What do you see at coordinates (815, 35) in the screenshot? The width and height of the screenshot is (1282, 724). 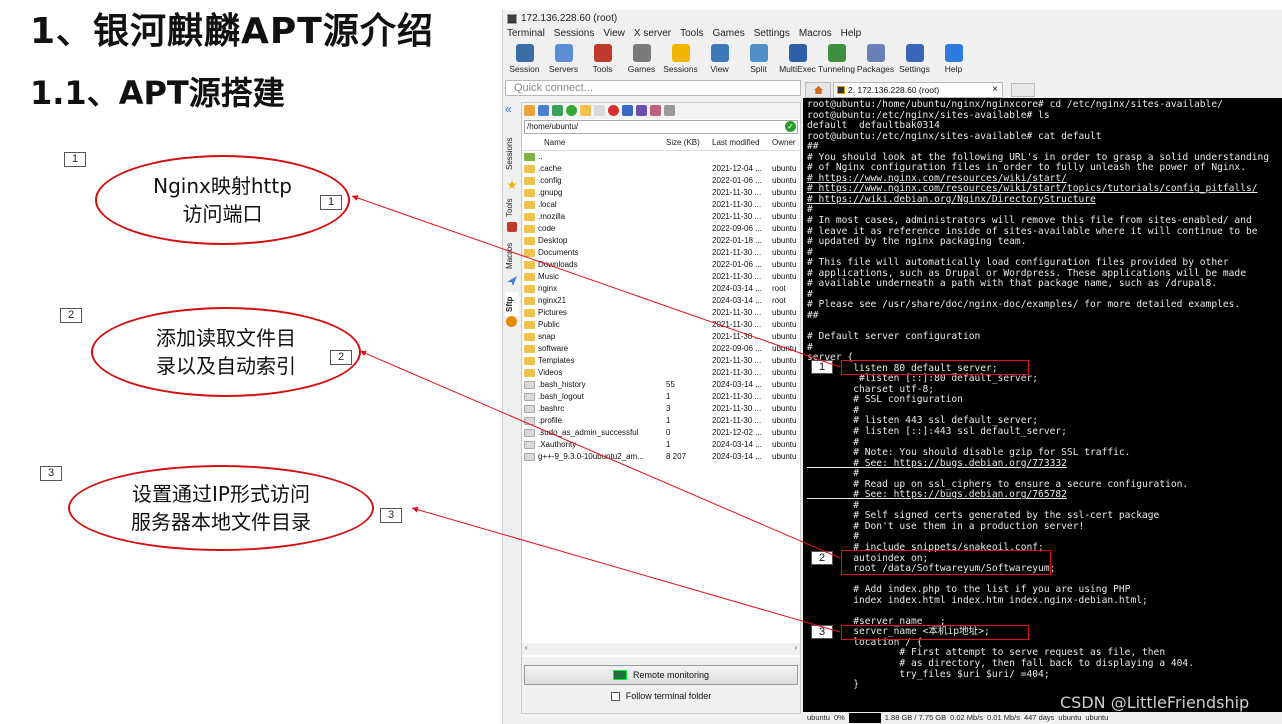 I see `menu-macros: Macros` at bounding box center [815, 35].